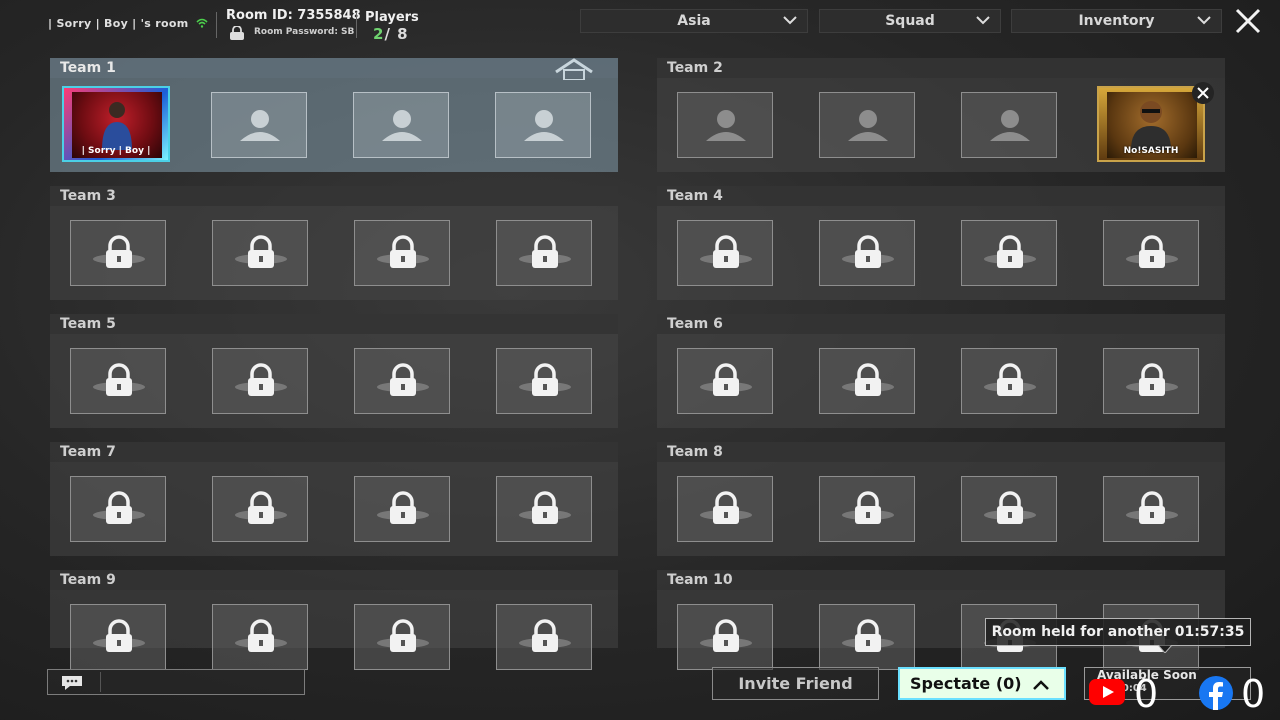  I want to click on region-value: Asia, so click(694, 21).